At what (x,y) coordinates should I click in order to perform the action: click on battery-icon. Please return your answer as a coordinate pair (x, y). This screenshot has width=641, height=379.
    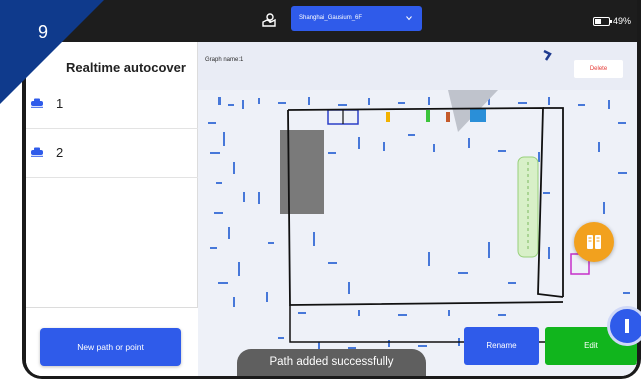
    Looking at the image, I should click on (602, 21).